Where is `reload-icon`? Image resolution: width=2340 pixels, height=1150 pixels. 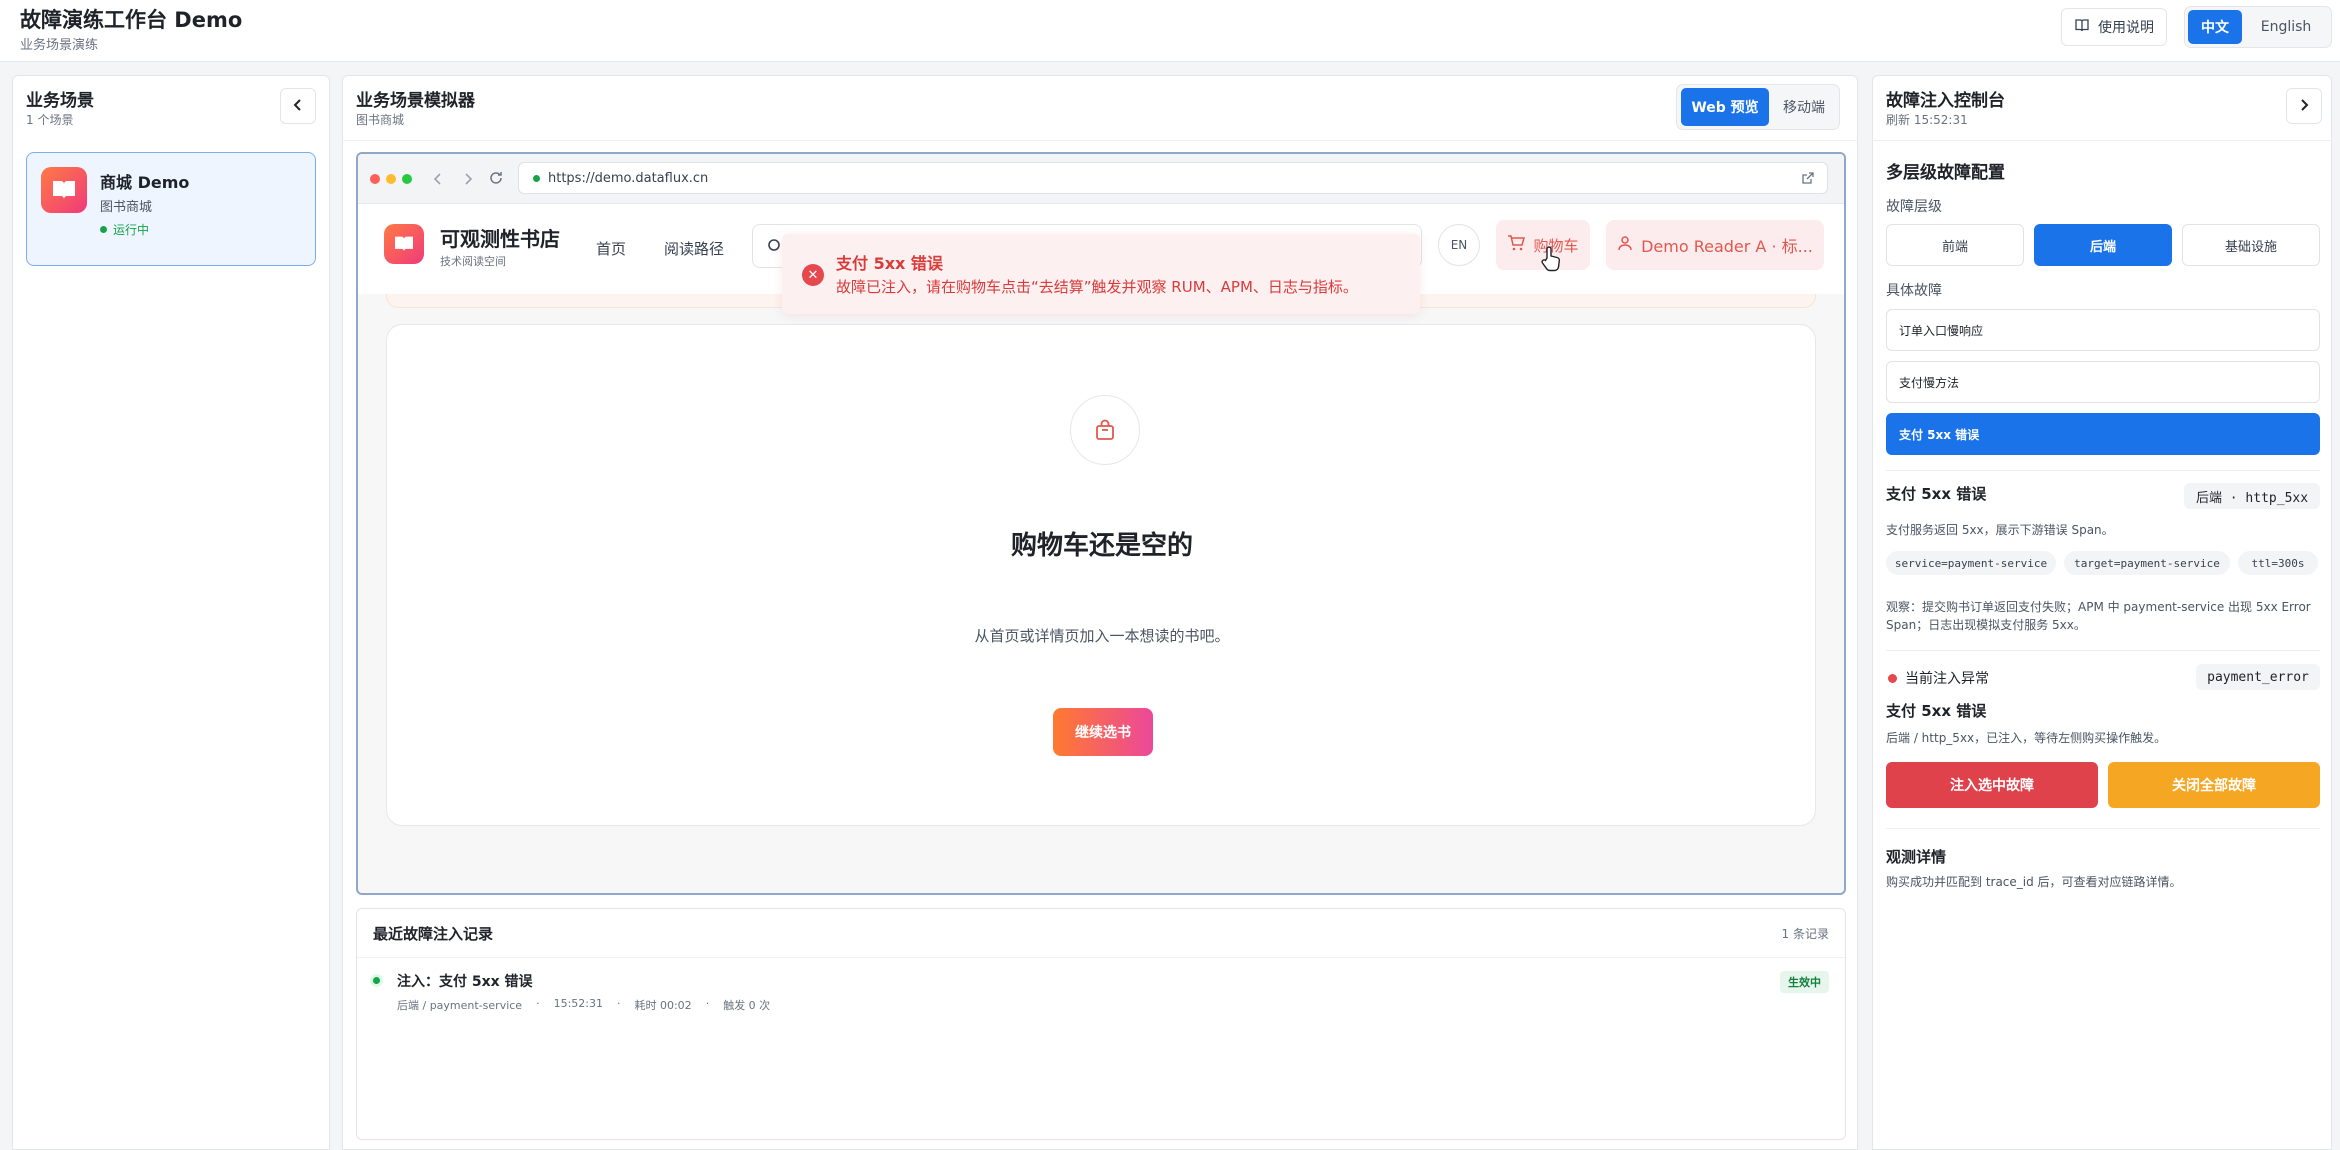 reload-icon is located at coordinates (496, 180).